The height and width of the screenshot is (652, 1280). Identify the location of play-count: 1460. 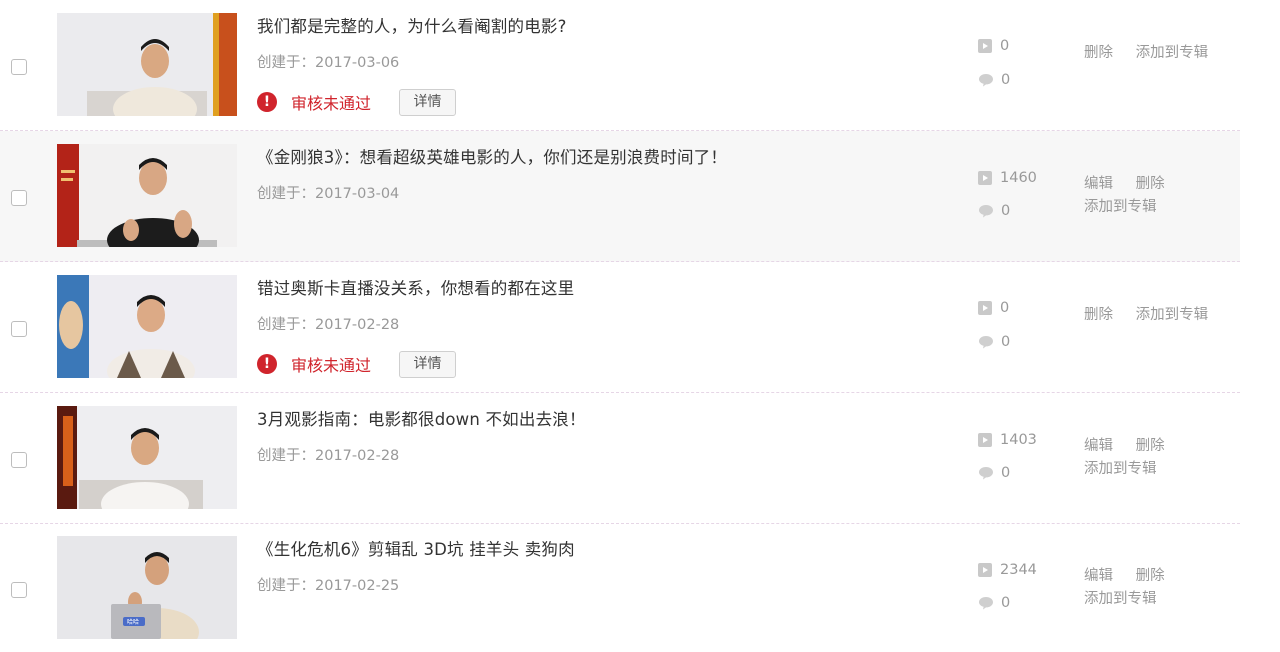
(1007, 178).